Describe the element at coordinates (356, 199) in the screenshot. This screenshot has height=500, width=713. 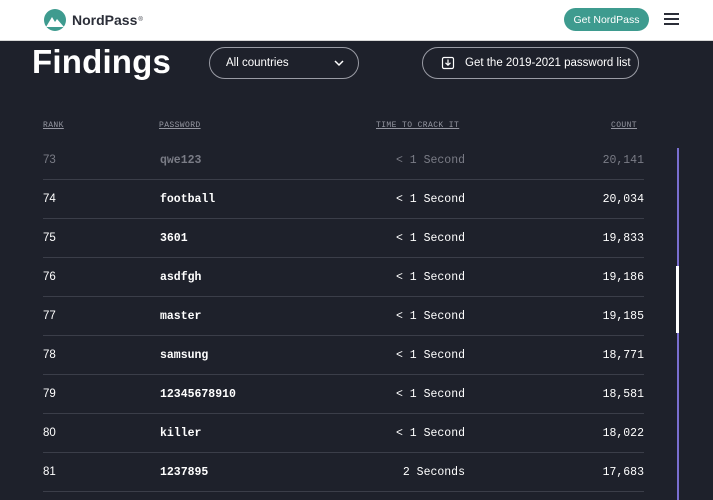
I see `table-row: 74 football < 1 Second 20,034` at that location.